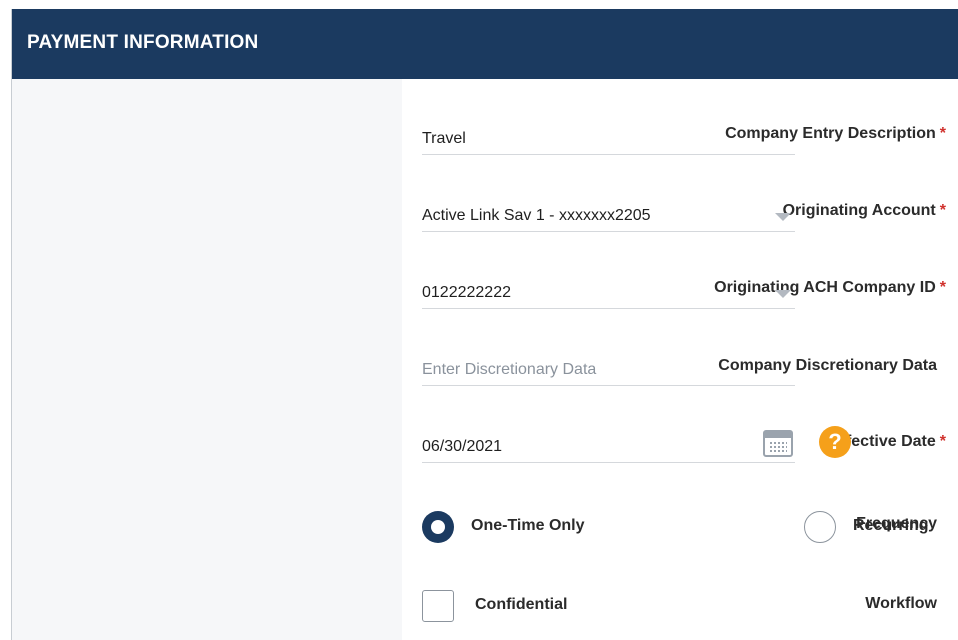  I want to click on label-text: Originating Account, so click(859, 210).